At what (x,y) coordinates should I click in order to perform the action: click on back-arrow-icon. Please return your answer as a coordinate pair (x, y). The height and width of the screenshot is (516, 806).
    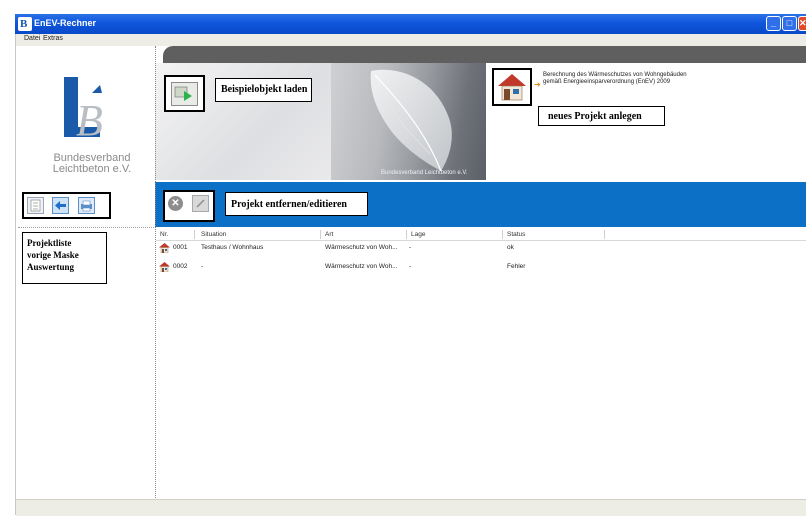
    Looking at the image, I should click on (60, 205).